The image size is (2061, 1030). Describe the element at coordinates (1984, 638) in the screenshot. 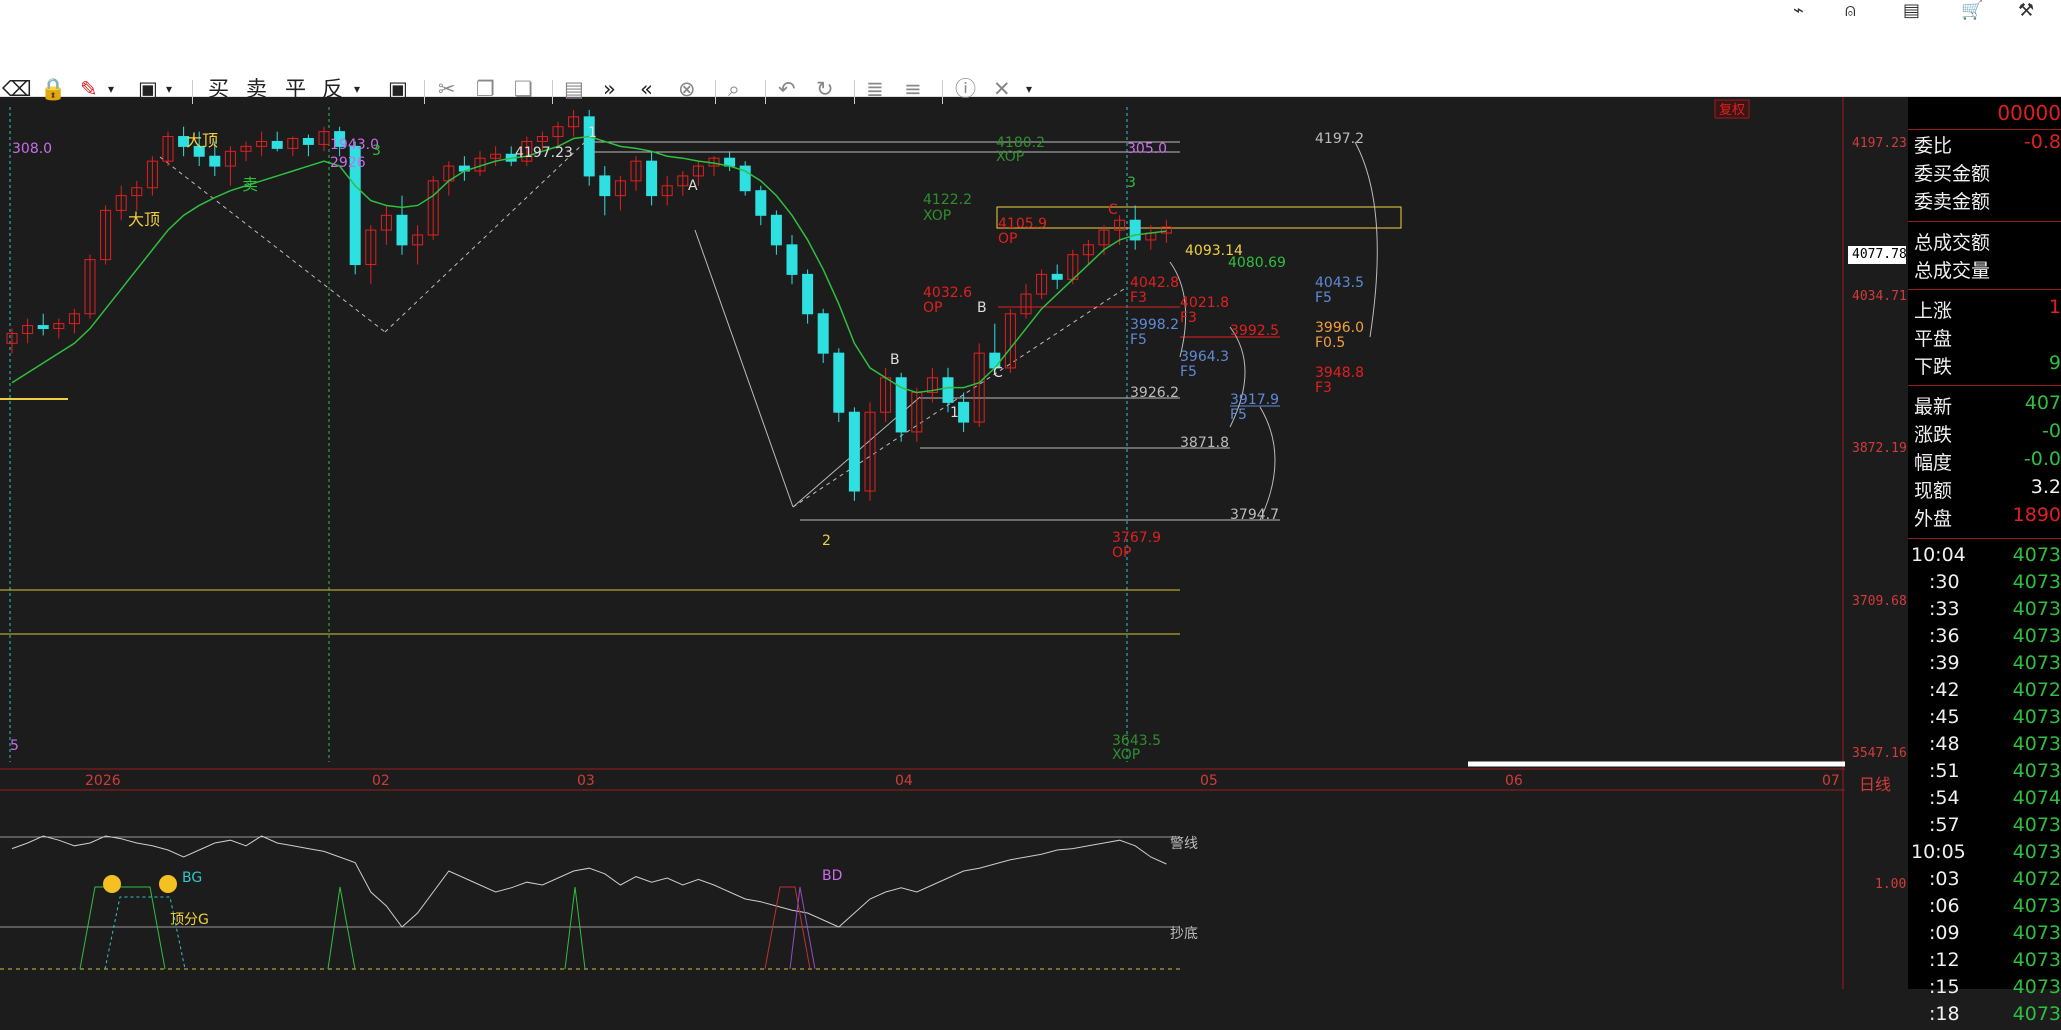

I see `tick-row: :36 4073` at that location.